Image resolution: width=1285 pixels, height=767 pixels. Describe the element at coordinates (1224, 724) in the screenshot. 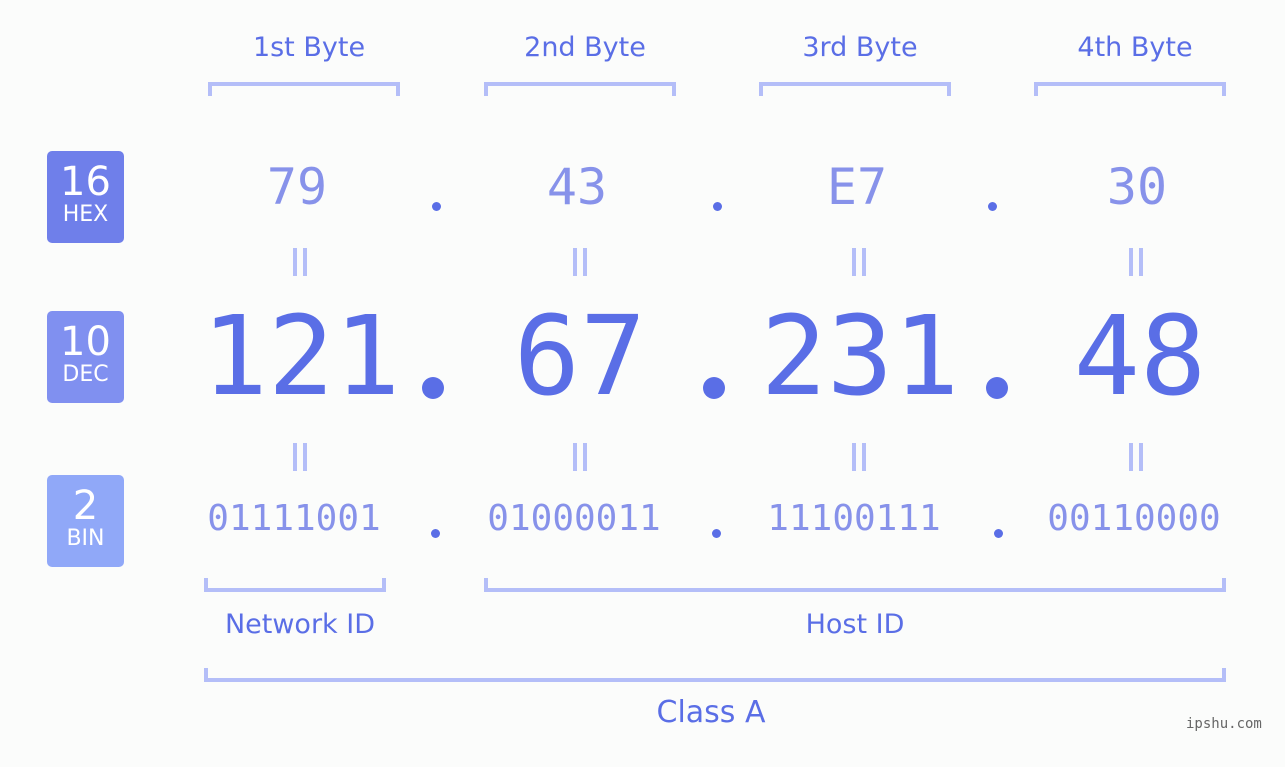

I see `watermark: ipshu.com` at that location.